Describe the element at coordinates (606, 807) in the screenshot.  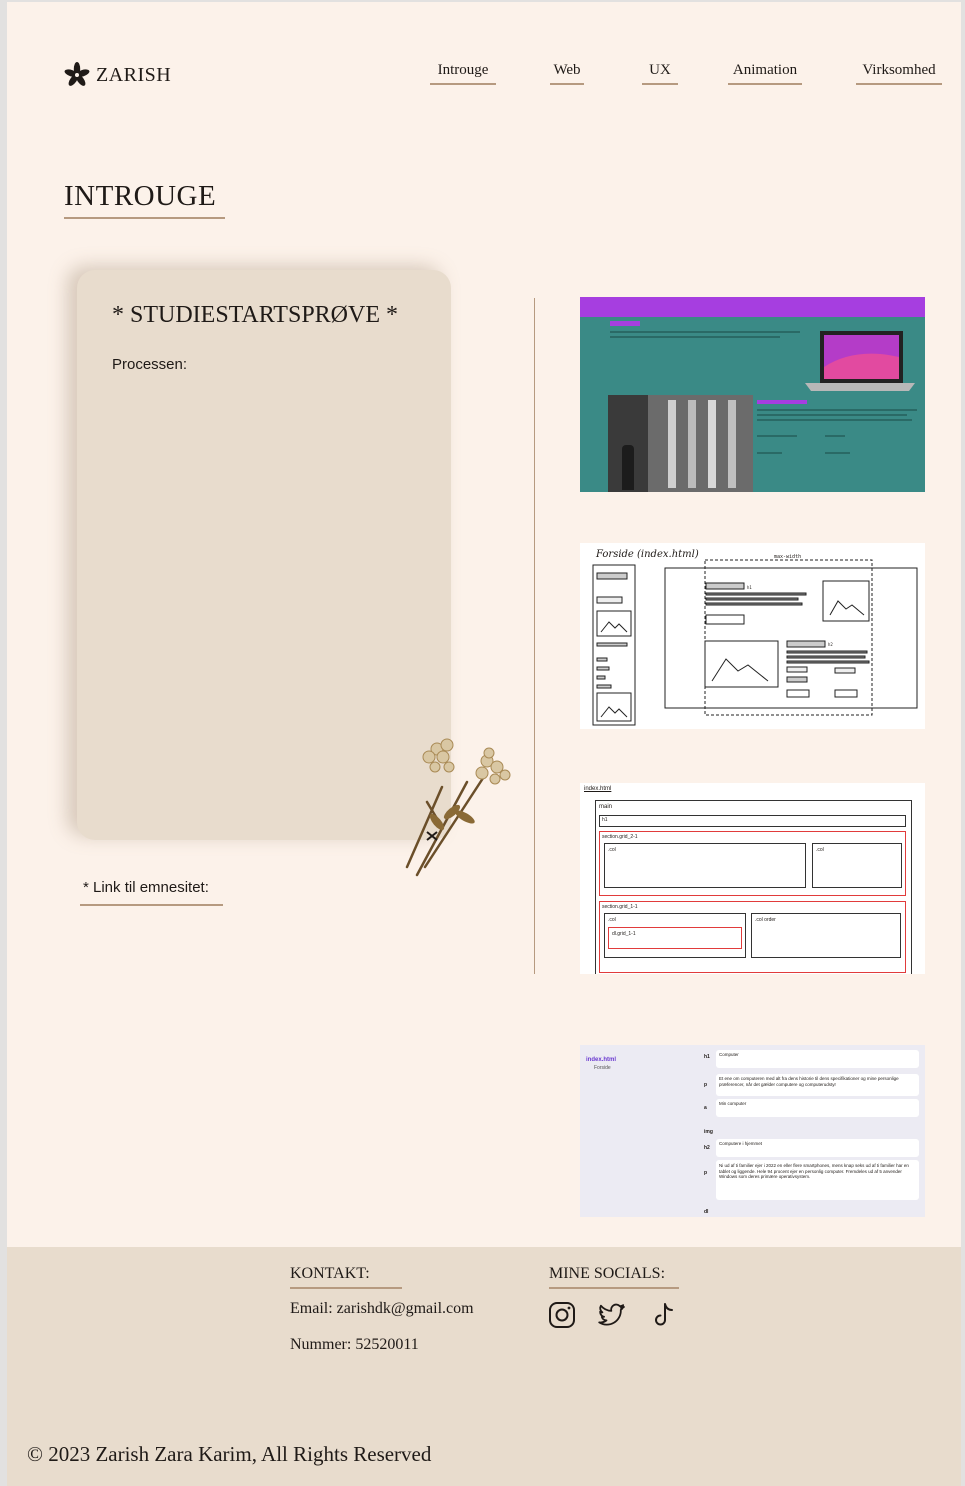
I see `main-label: main` at that location.